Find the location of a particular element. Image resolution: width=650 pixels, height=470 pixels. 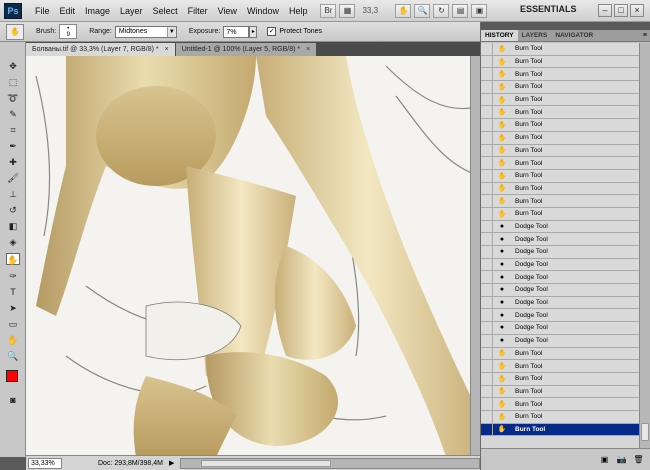

brush-tool-icon: 🖌 is located at coordinates (13, 178).